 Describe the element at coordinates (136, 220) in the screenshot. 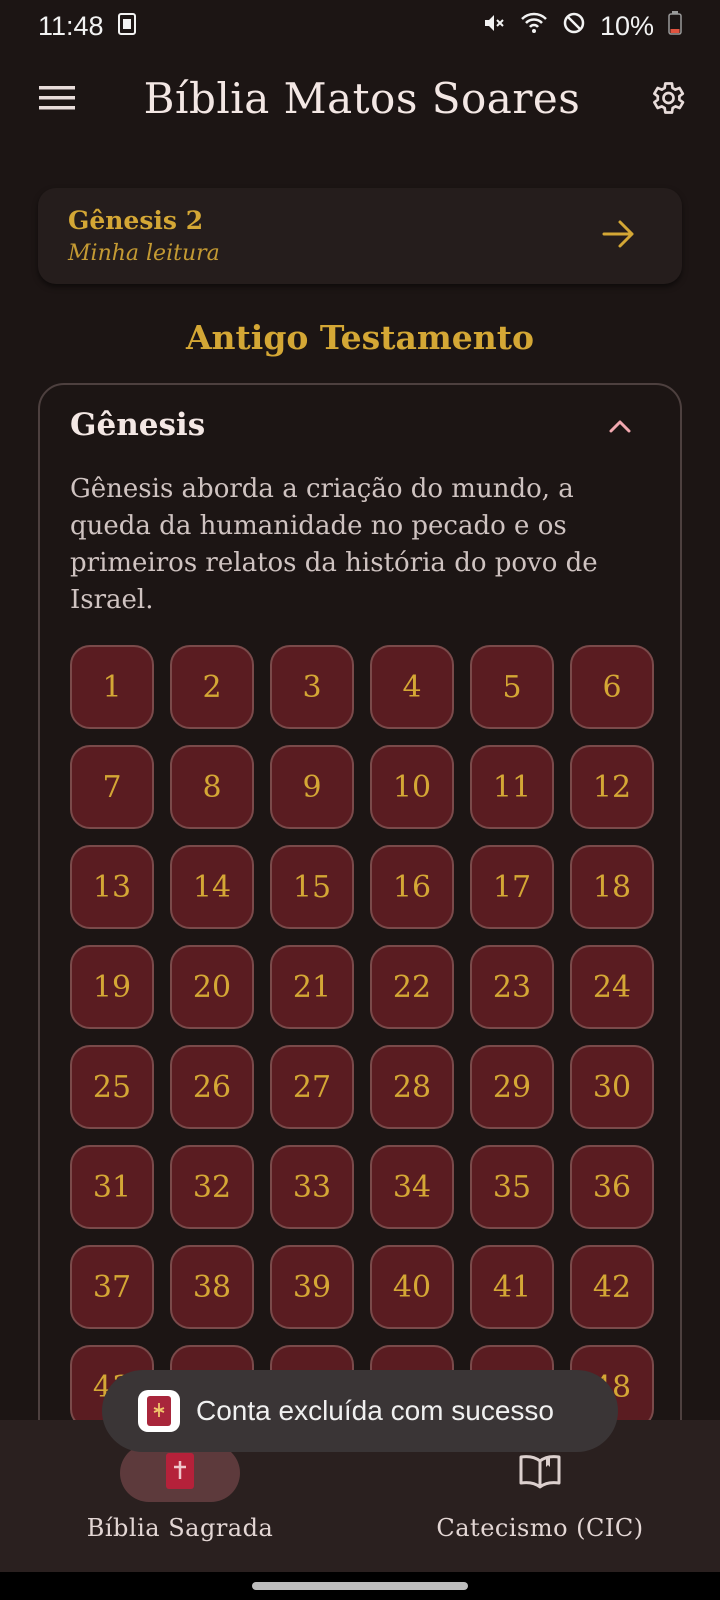

I see `continue-reading-title: Gênesis 2` at that location.